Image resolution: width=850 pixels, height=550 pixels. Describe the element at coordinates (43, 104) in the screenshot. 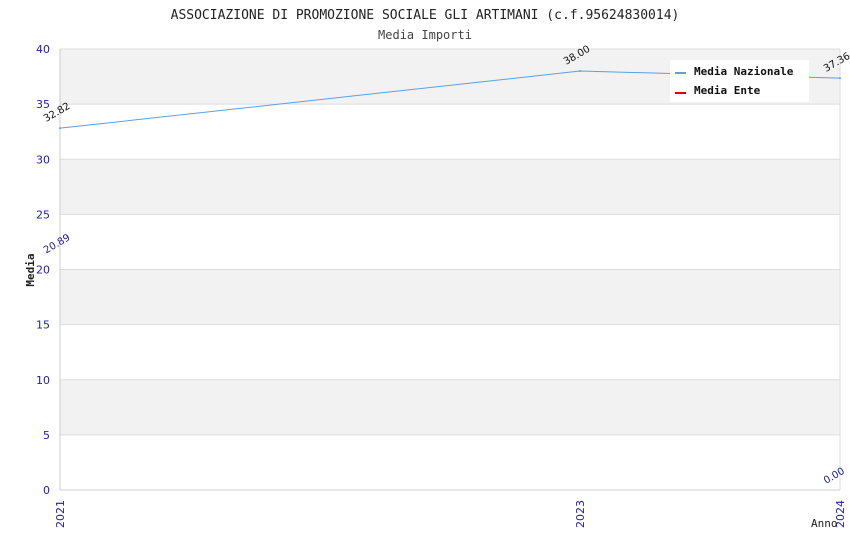

I see `y-tick-label: 35` at that location.